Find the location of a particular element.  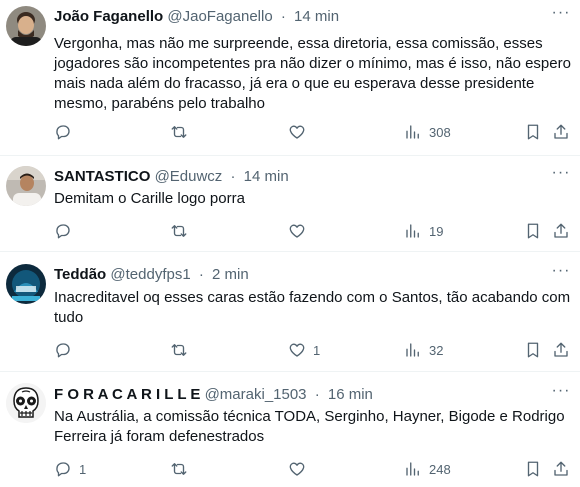

views-count: 248 is located at coordinates (440, 469).